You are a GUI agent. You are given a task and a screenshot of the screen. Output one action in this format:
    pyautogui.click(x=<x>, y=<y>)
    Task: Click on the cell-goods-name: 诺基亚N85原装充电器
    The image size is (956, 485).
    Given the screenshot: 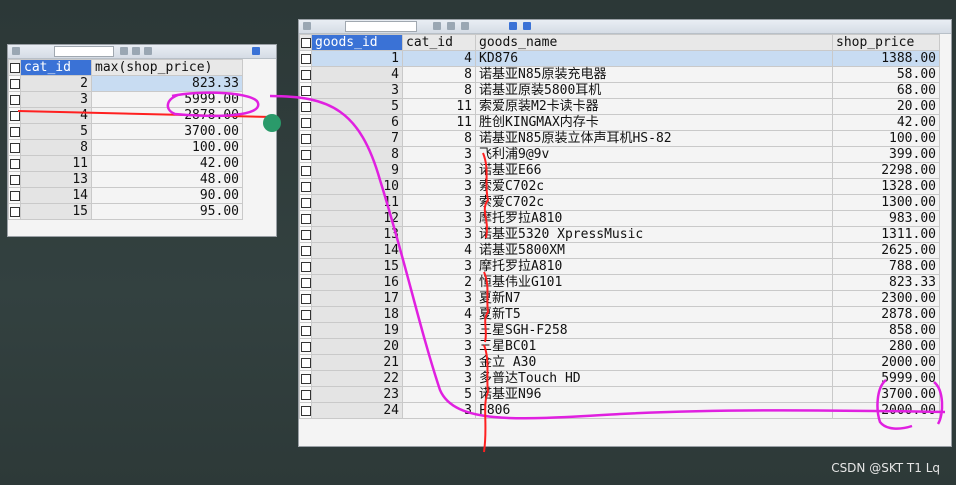 What is the action you would take?
    pyautogui.click(x=654, y=74)
    